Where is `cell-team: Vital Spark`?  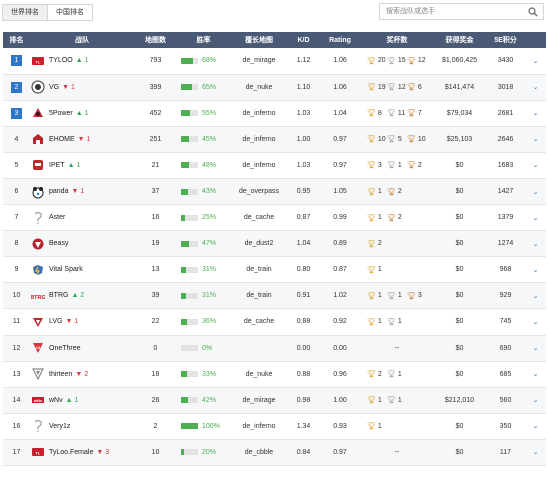 cell-team: Vital Spark is located at coordinates (82, 270).